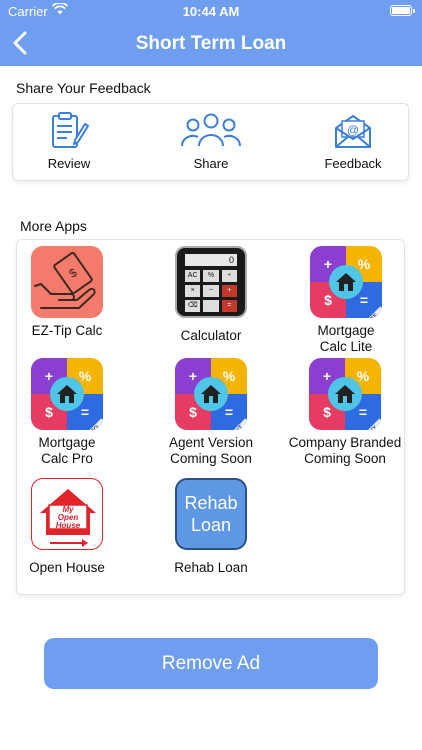 Image resolution: width=422 pixels, height=750 pixels. I want to click on app-ez-tip-calc: $ EZ-Tip Calc, so click(67, 292).